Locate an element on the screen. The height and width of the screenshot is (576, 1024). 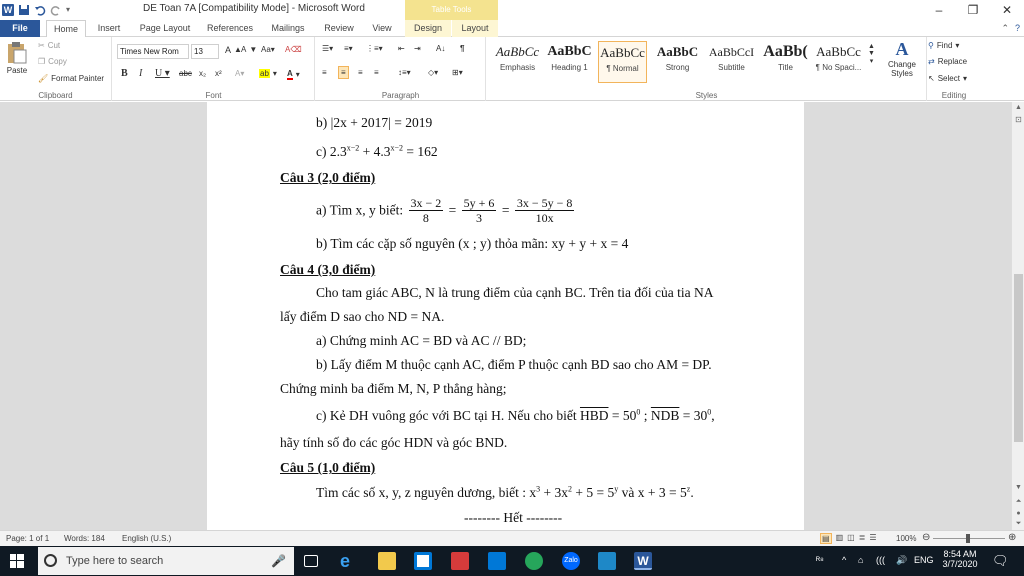
edge-browser-icon: e is located at coordinates (349, 561).